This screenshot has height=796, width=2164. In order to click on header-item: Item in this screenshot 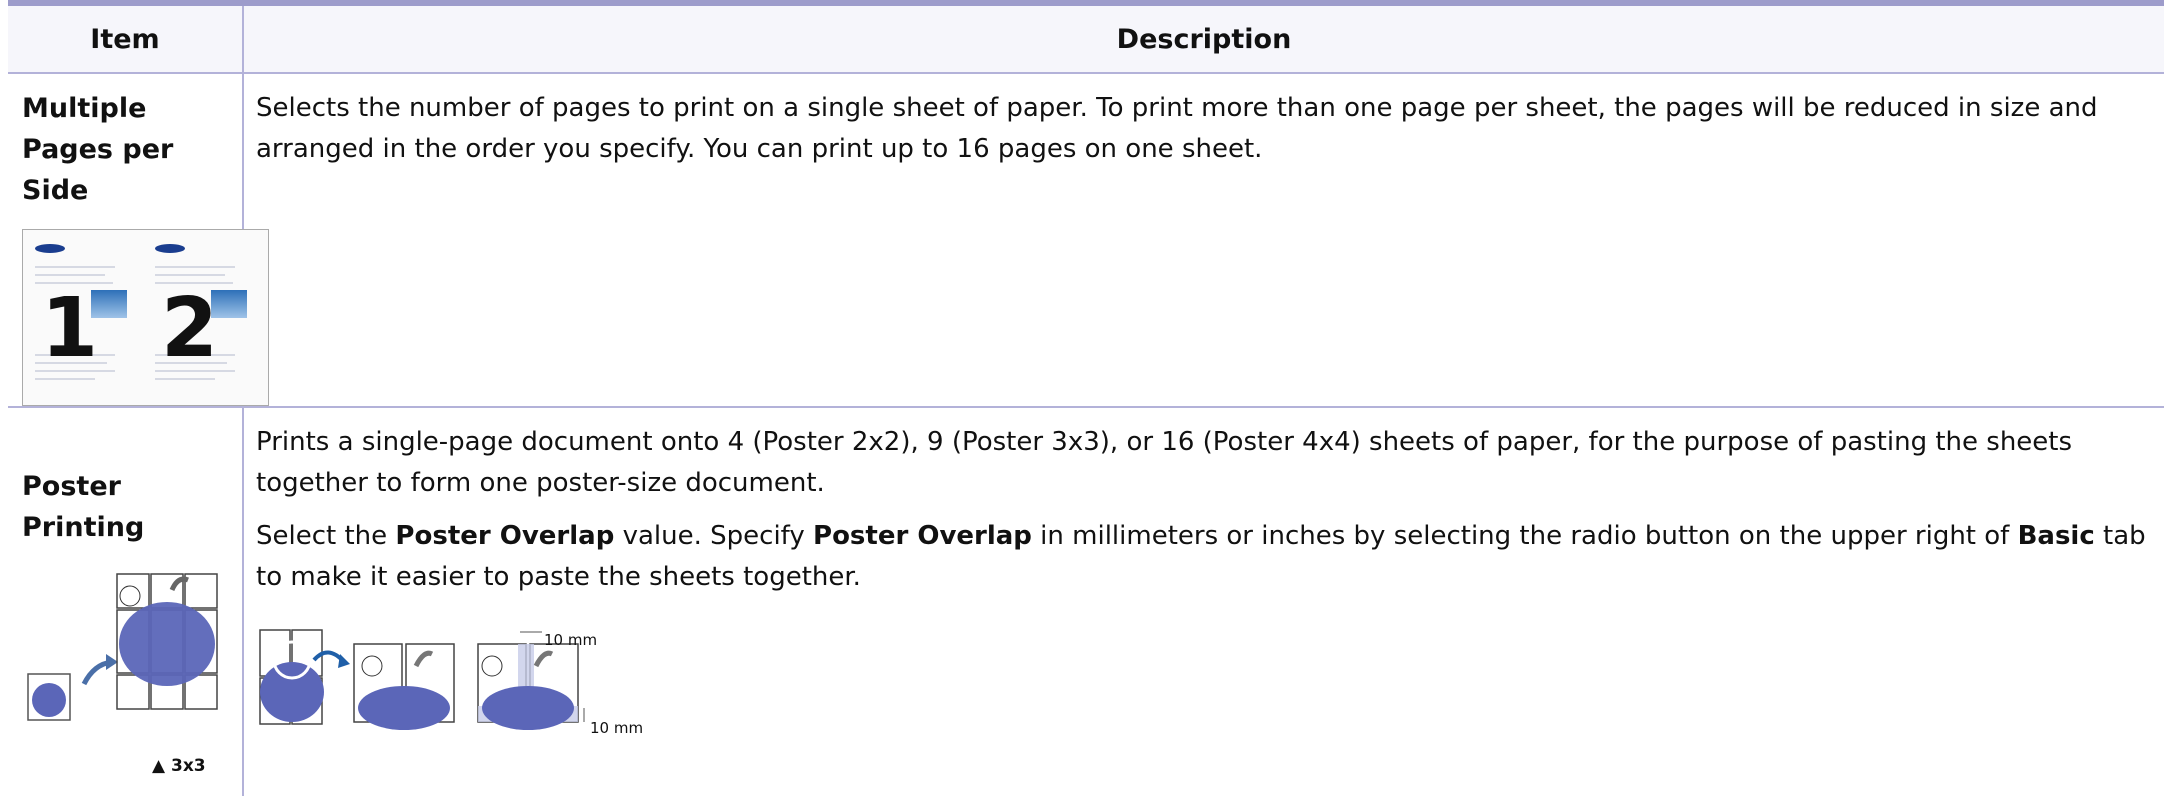, I will do `click(125, 40)`.